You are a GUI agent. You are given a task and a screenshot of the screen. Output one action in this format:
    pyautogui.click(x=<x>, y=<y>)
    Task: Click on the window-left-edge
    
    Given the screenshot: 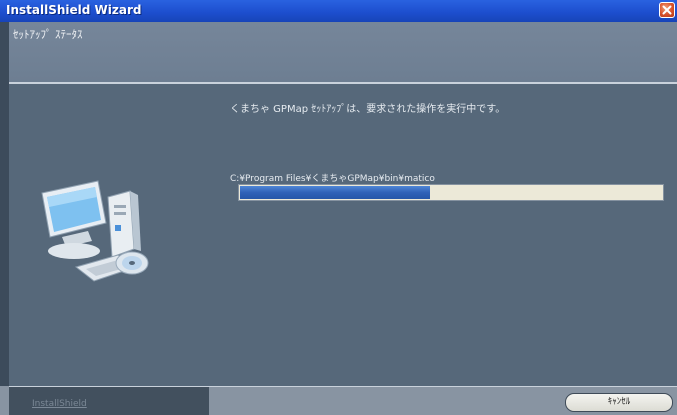 What is the action you would take?
    pyautogui.click(x=4, y=218)
    